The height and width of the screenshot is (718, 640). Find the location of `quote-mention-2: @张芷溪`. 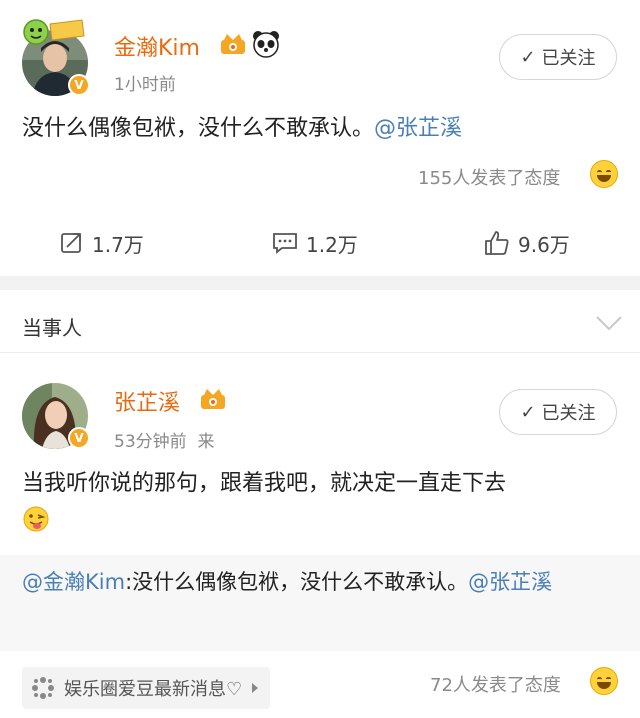

quote-mention-2: @张芷溪 is located at coordinates (510, 582).